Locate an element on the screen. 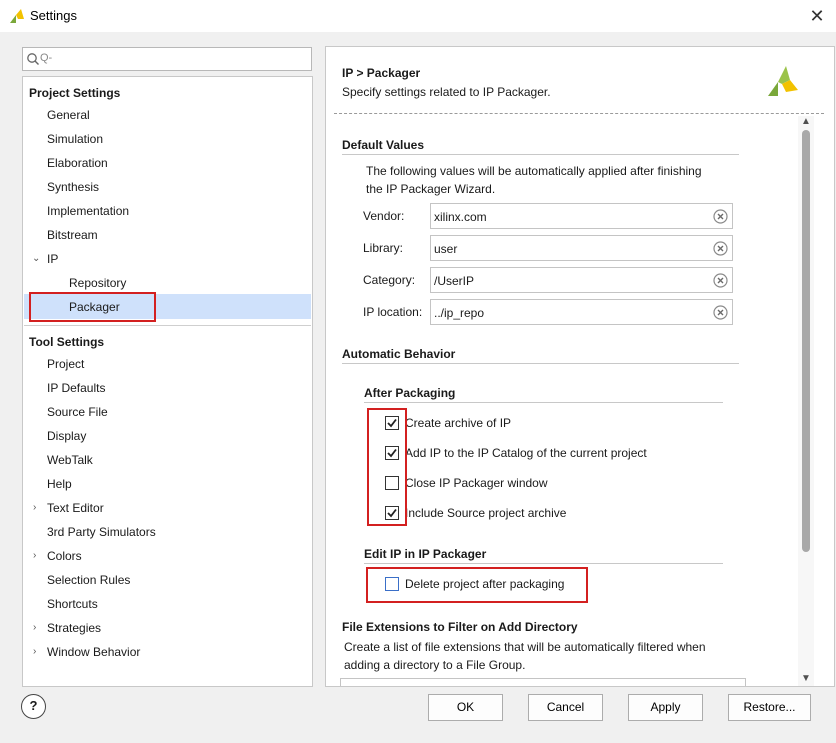 The width and height of the screenshot is (836, 743). tree-divider is located at coordinates (167, 325).